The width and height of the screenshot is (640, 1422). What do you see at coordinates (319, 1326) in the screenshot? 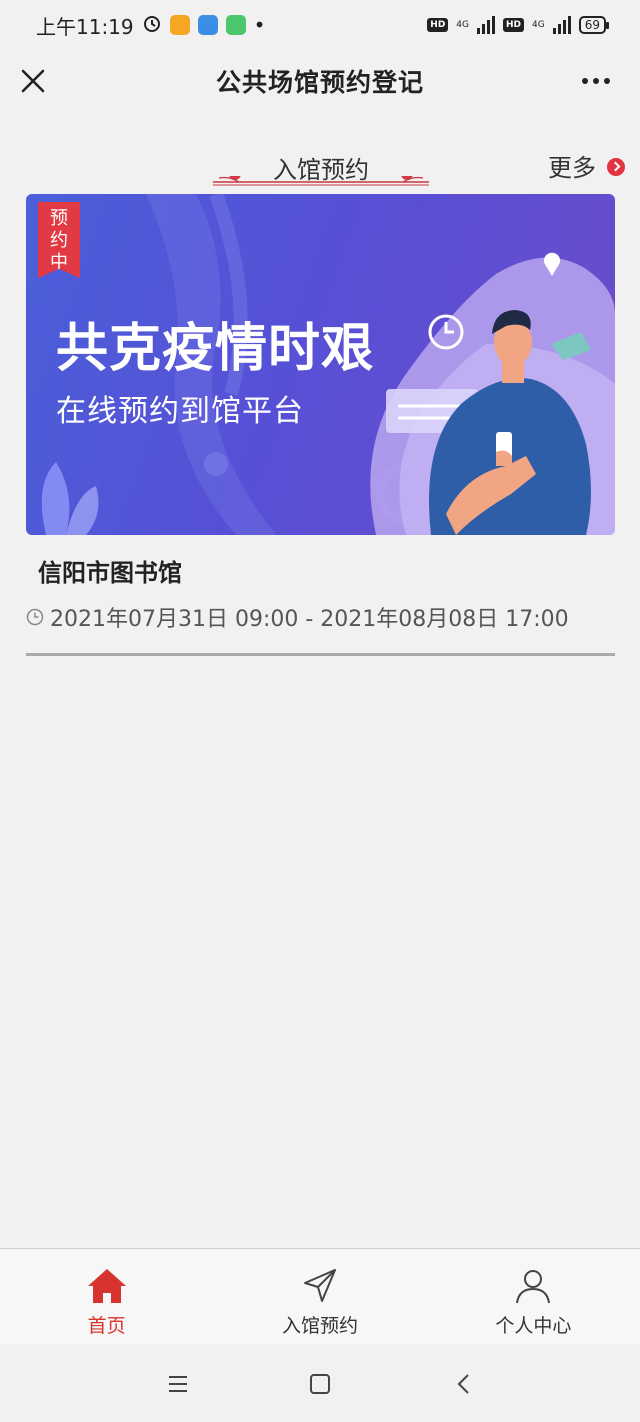
I see `tab-reserve-label: 入馆预约` at bounding box center [319, 1326].